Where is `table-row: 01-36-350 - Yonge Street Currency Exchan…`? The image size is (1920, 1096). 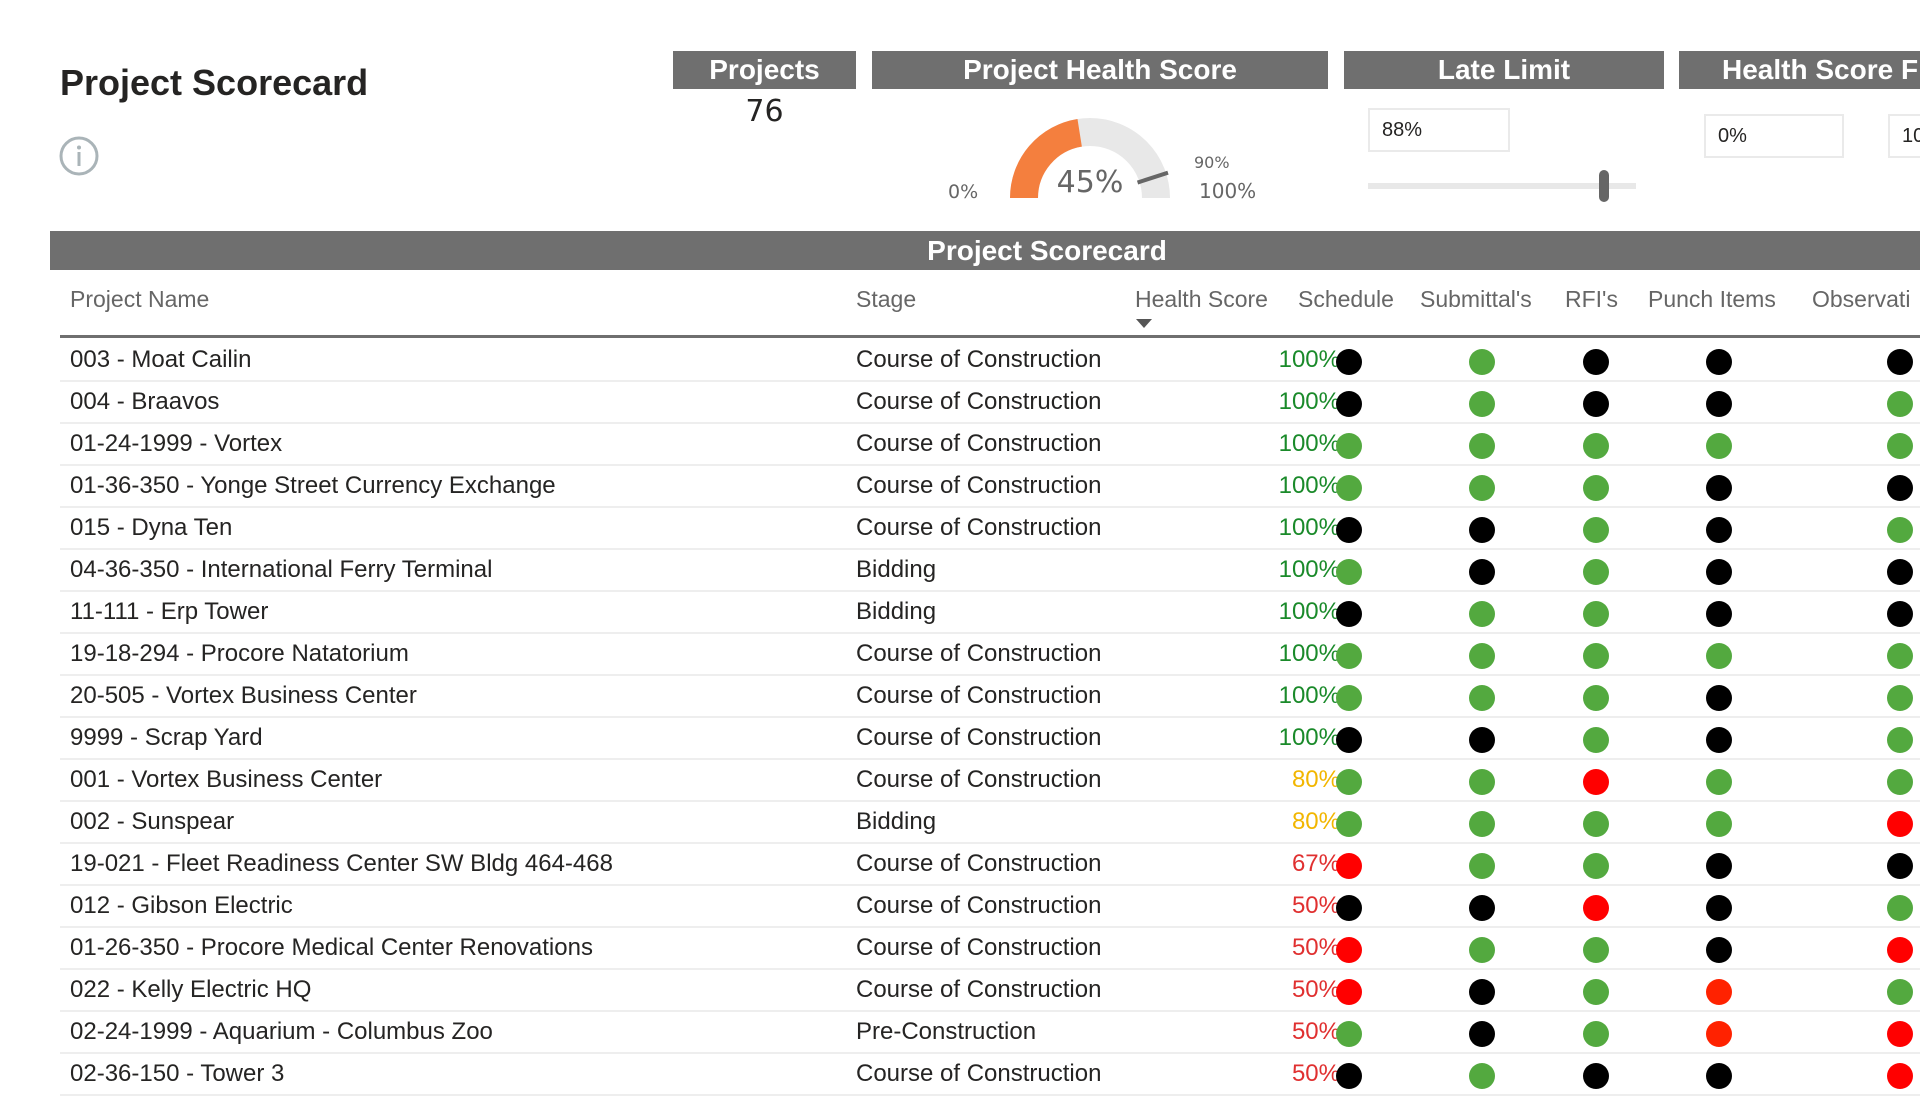
table-row: 01-36-350 - Yonge Street Currency Exchan… is located at coordinates (990, 487).